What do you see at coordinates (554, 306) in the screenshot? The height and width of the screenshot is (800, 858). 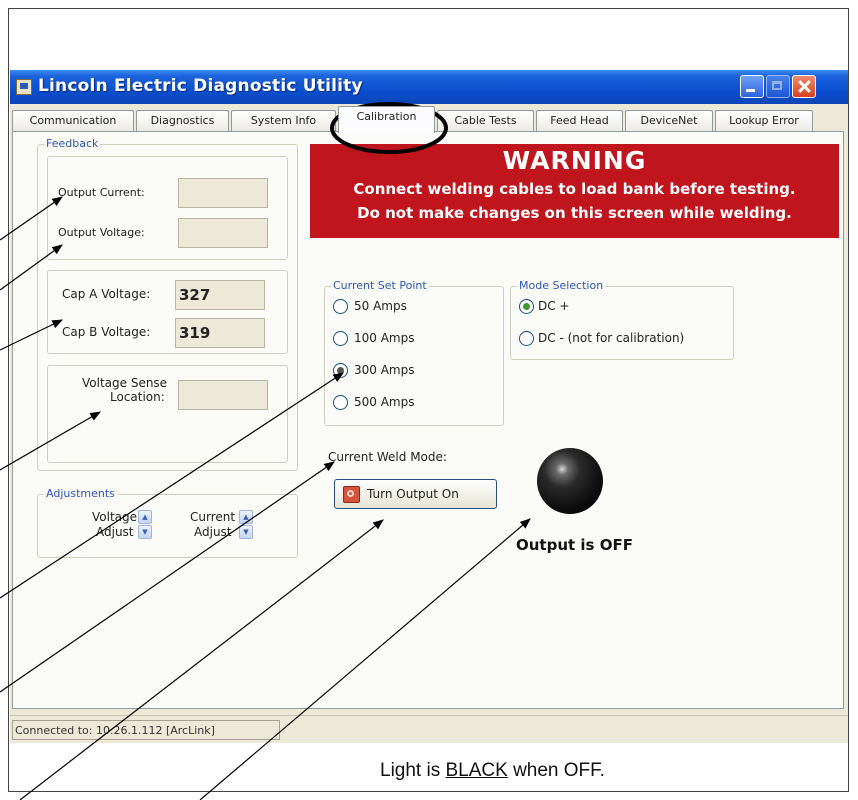 I see `radio-dc-plus-label: DC +` at bounding box center [554, 306].